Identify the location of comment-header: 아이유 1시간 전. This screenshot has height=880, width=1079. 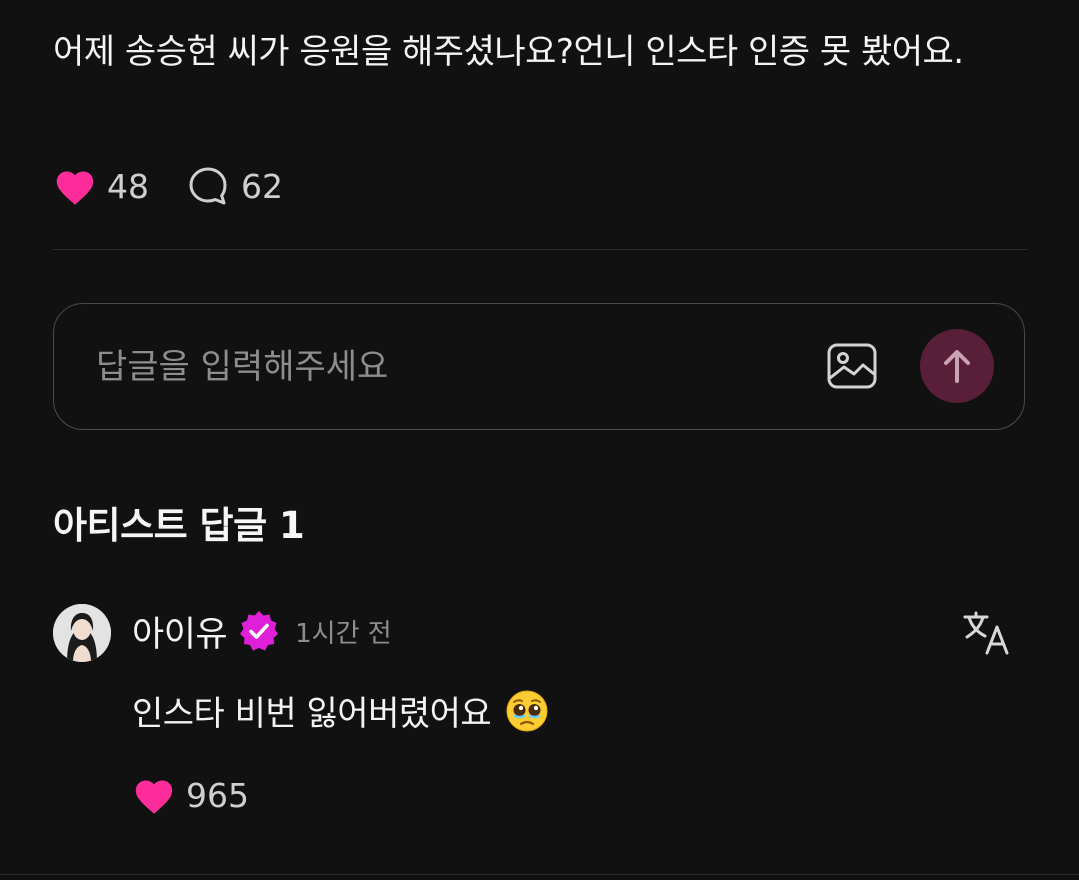
(262, 631).